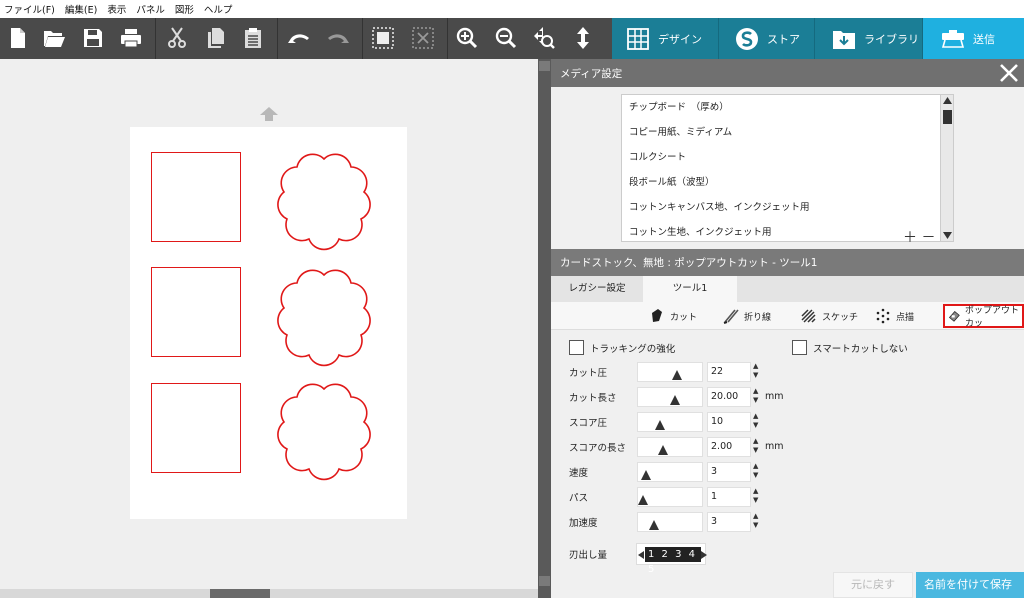 The image size is (1024, 598). What do you see at coordinates (184, 9) in the screenshot?
I see `menu-shapes: 図形` at bounding box center [184, 9].